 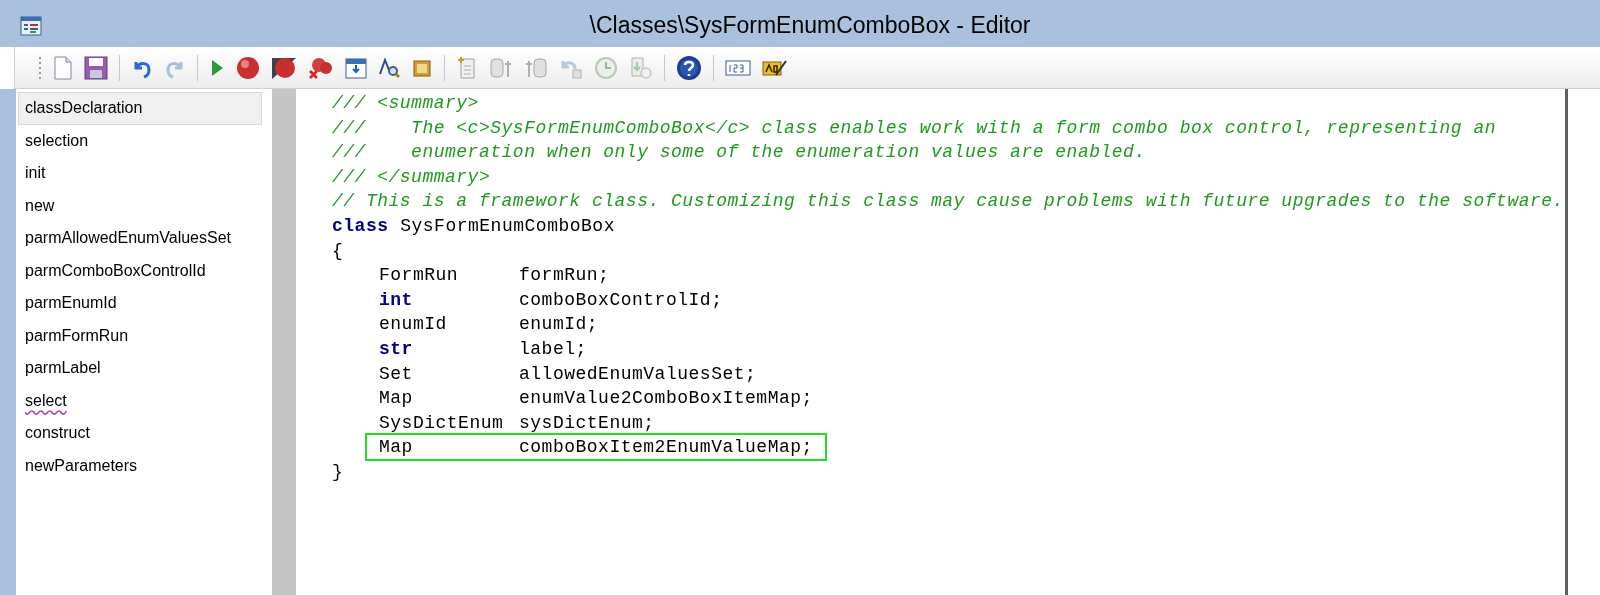 What do you see at coordinates (140, 140) in the screenshot?
I see `method-list-item: selection` at bounding box center [140, 140].